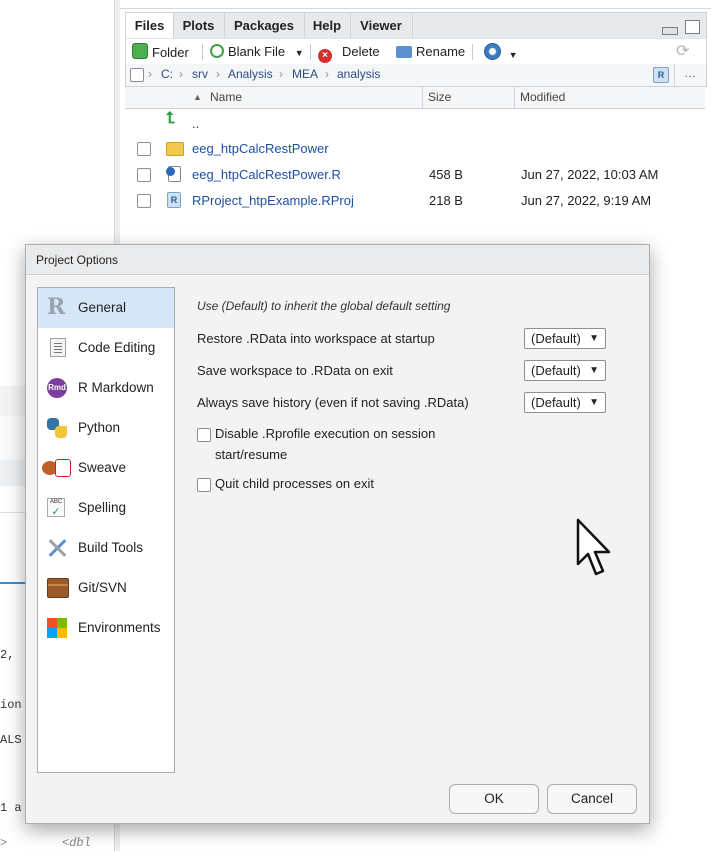  What do you see at coordinates (415, 122) in the screenshot?
I see `parent-dir-row: ⮤ ..` at bounding box center [415, 122].